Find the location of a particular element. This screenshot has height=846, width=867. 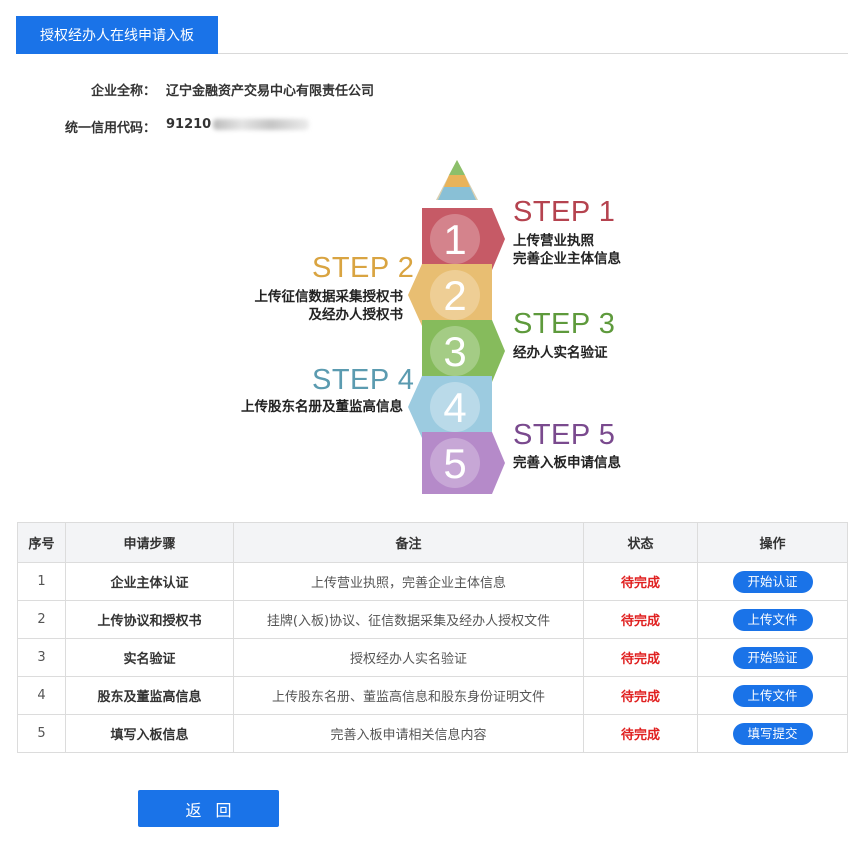

step2-title: STEP 2 is located at coordinates (363, 268).